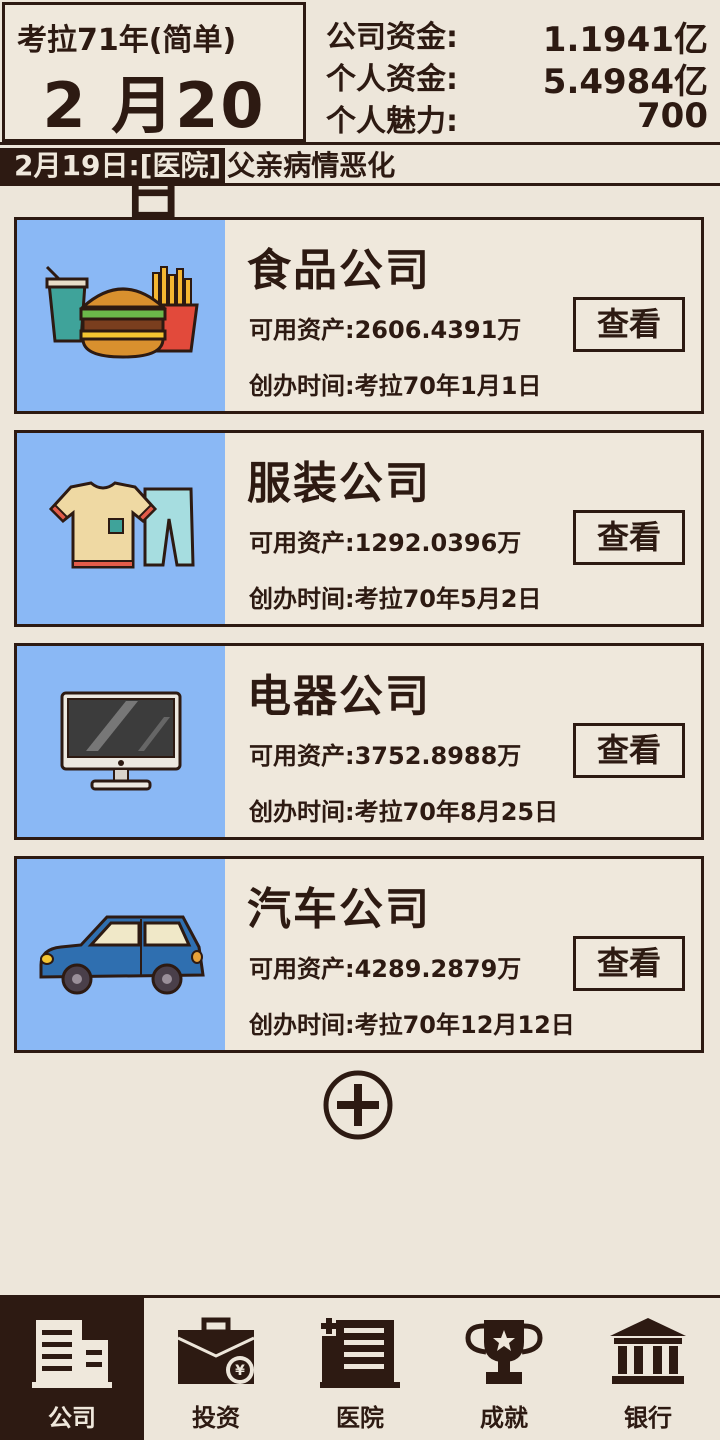 This screenshot has width=720, height=1440. What do you see at coordinates (517, 117) in the screenshot?
I see `charisma-row: 个人魅力: 700` at bounding box center [517, 117].